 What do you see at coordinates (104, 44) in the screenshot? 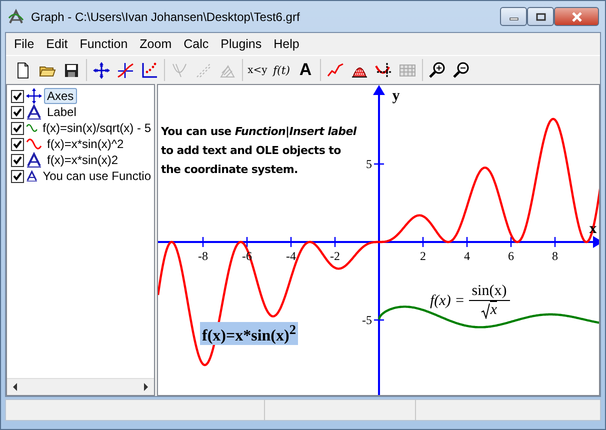
I see `menu-item: Function` at bounding box center [104, 44].